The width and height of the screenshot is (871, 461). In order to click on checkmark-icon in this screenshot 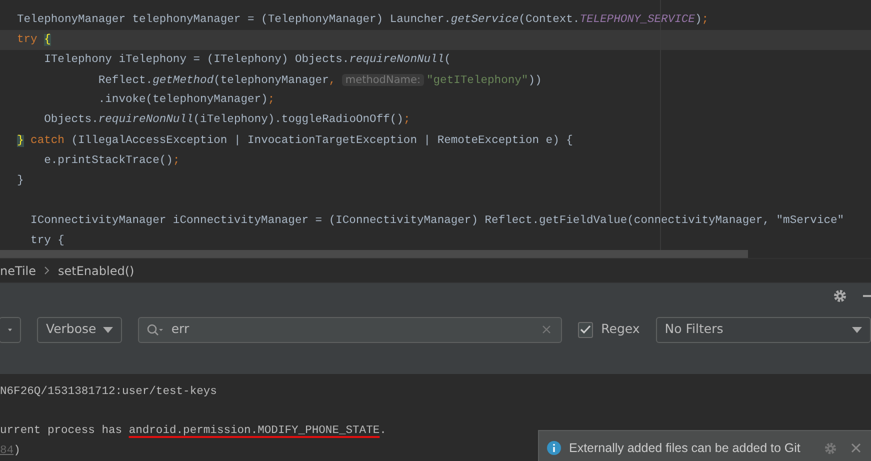, I will do `click(585, 329)`.